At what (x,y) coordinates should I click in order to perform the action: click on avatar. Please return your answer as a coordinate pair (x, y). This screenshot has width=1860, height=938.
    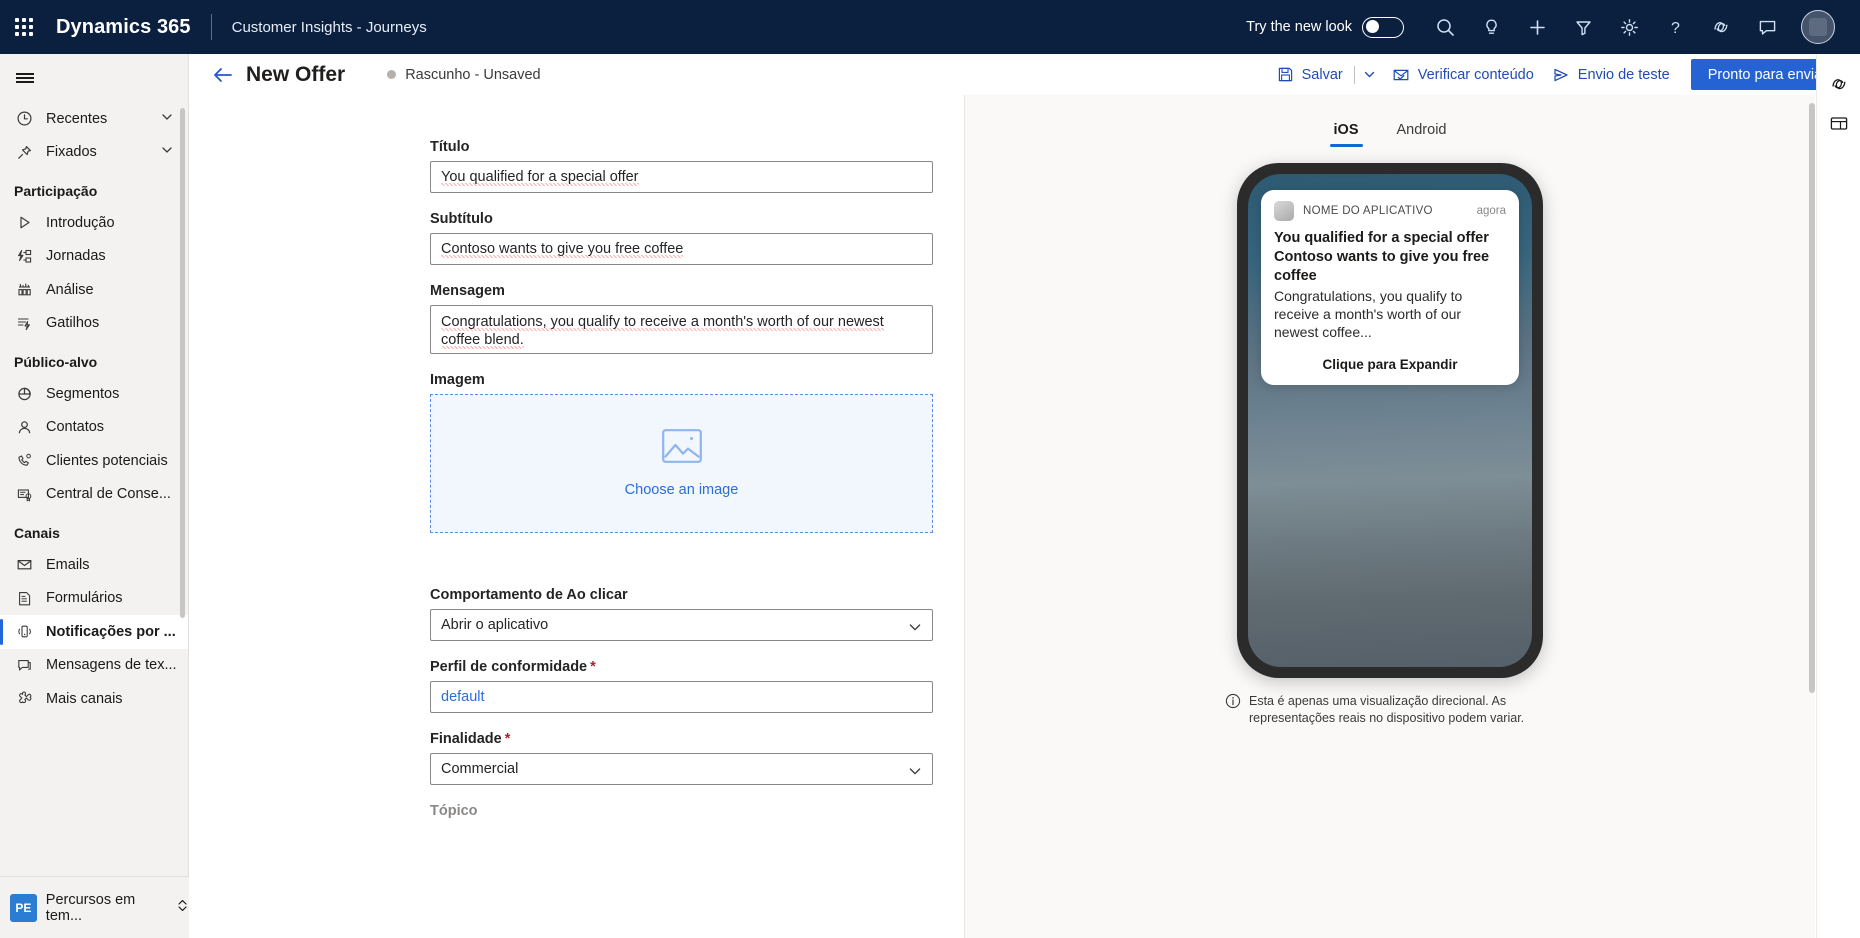
    Looking at the image, I should click on (1818, 27).